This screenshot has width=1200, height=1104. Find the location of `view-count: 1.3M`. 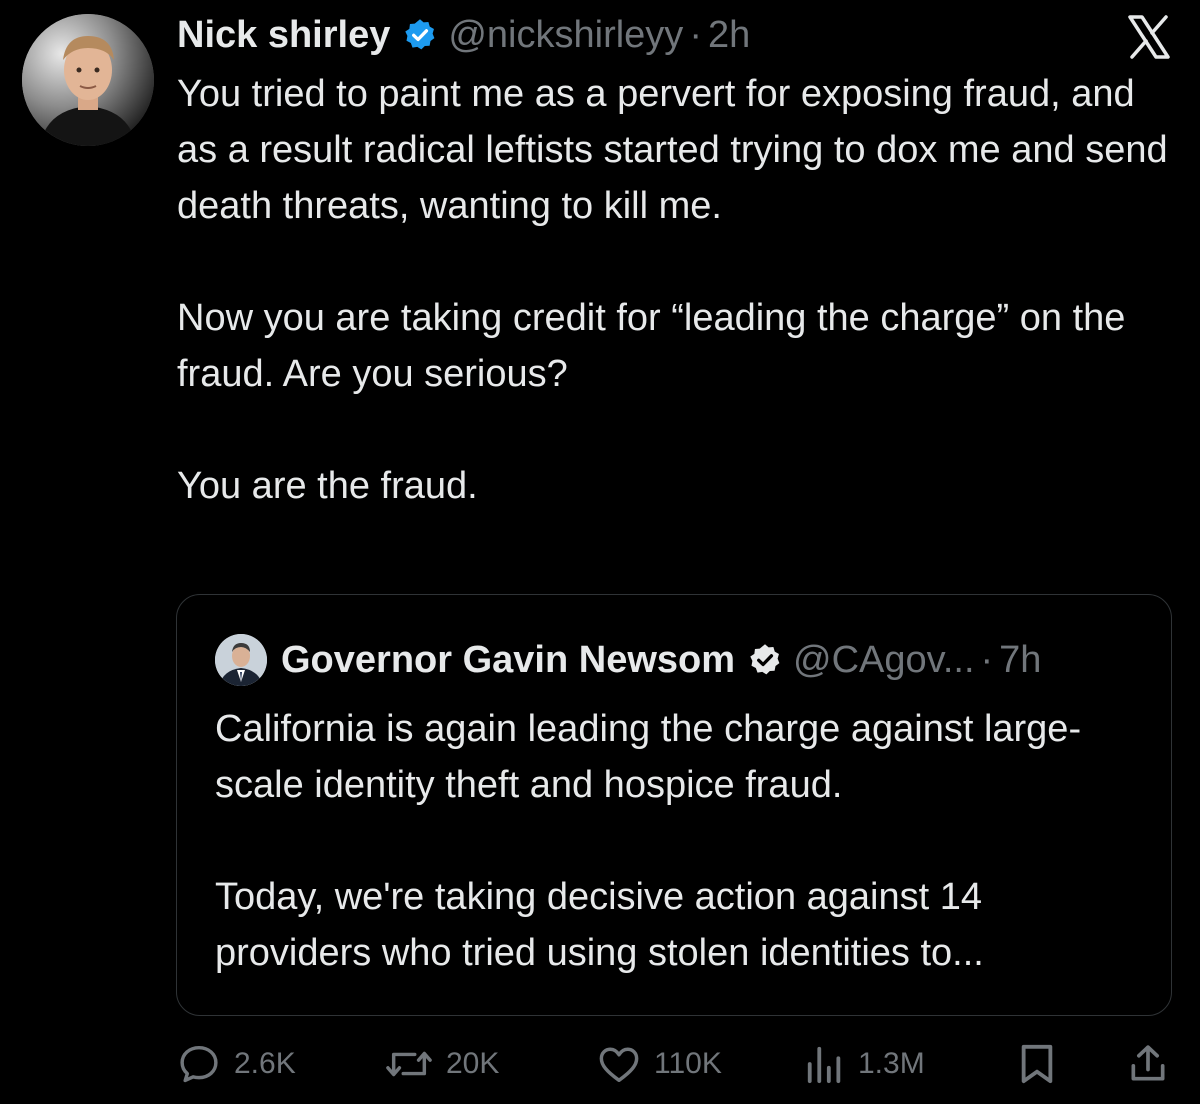

view-count: 1.3M is located at coordinates (891, 1063).